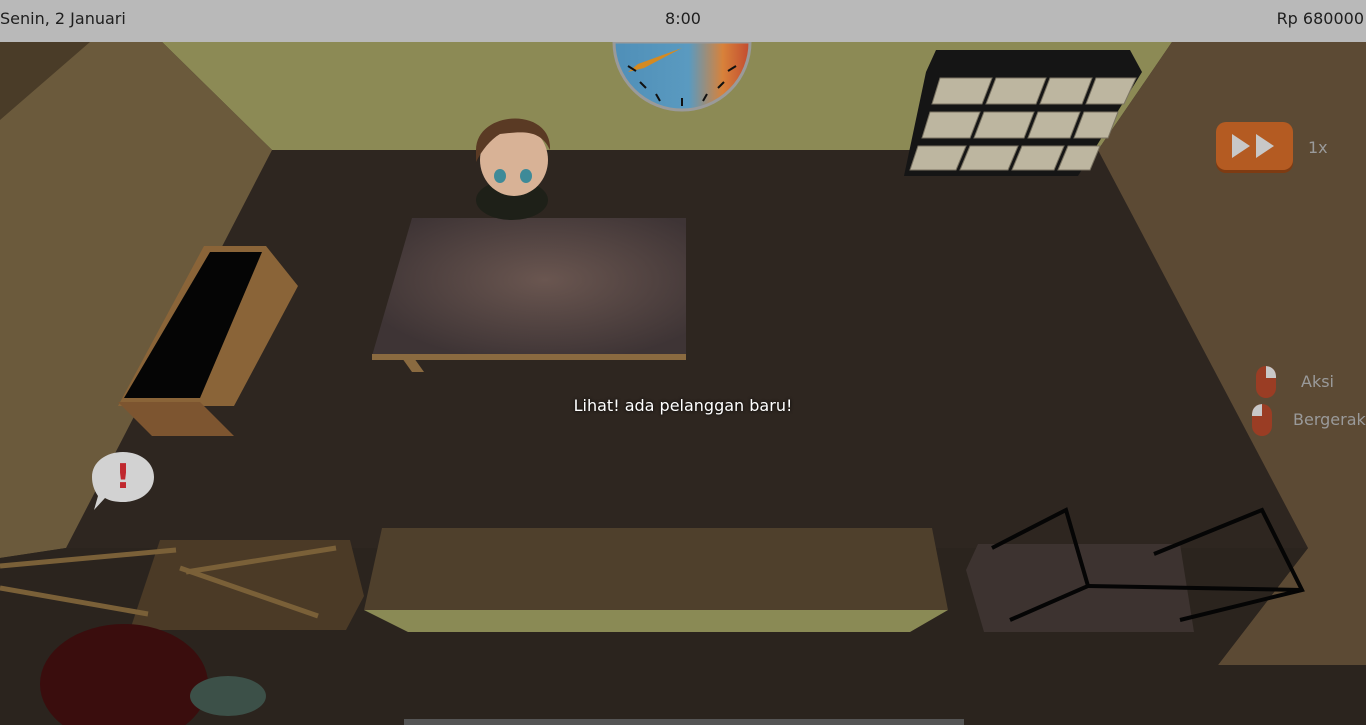 This screenshot has height=725, width=1366. I want to click on fast-forward-button, so click(1254, 146).